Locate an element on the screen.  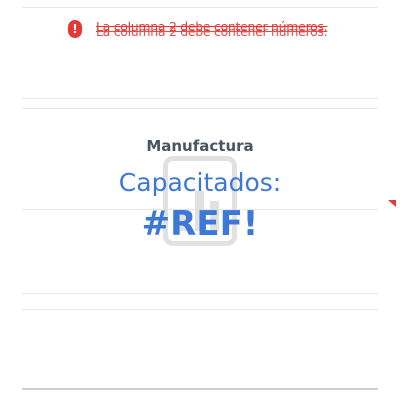
error-message-shadow: La columna 2 debe contener números. is located at coordinates (212, 31).